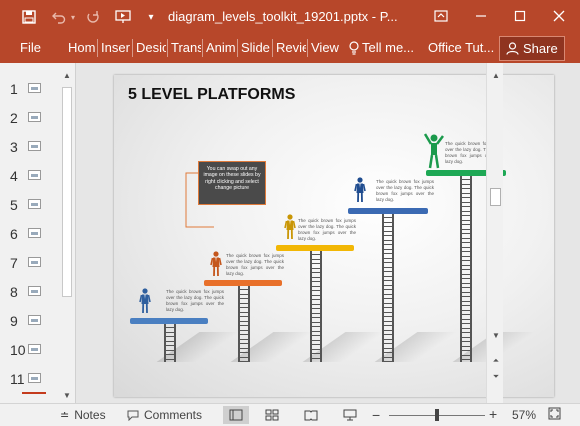 Image resolution: width=580 pixels, height=426 pixels. Describe the element at coordinates (559, 16) in the screenshot. I see `close-icon` at that location.